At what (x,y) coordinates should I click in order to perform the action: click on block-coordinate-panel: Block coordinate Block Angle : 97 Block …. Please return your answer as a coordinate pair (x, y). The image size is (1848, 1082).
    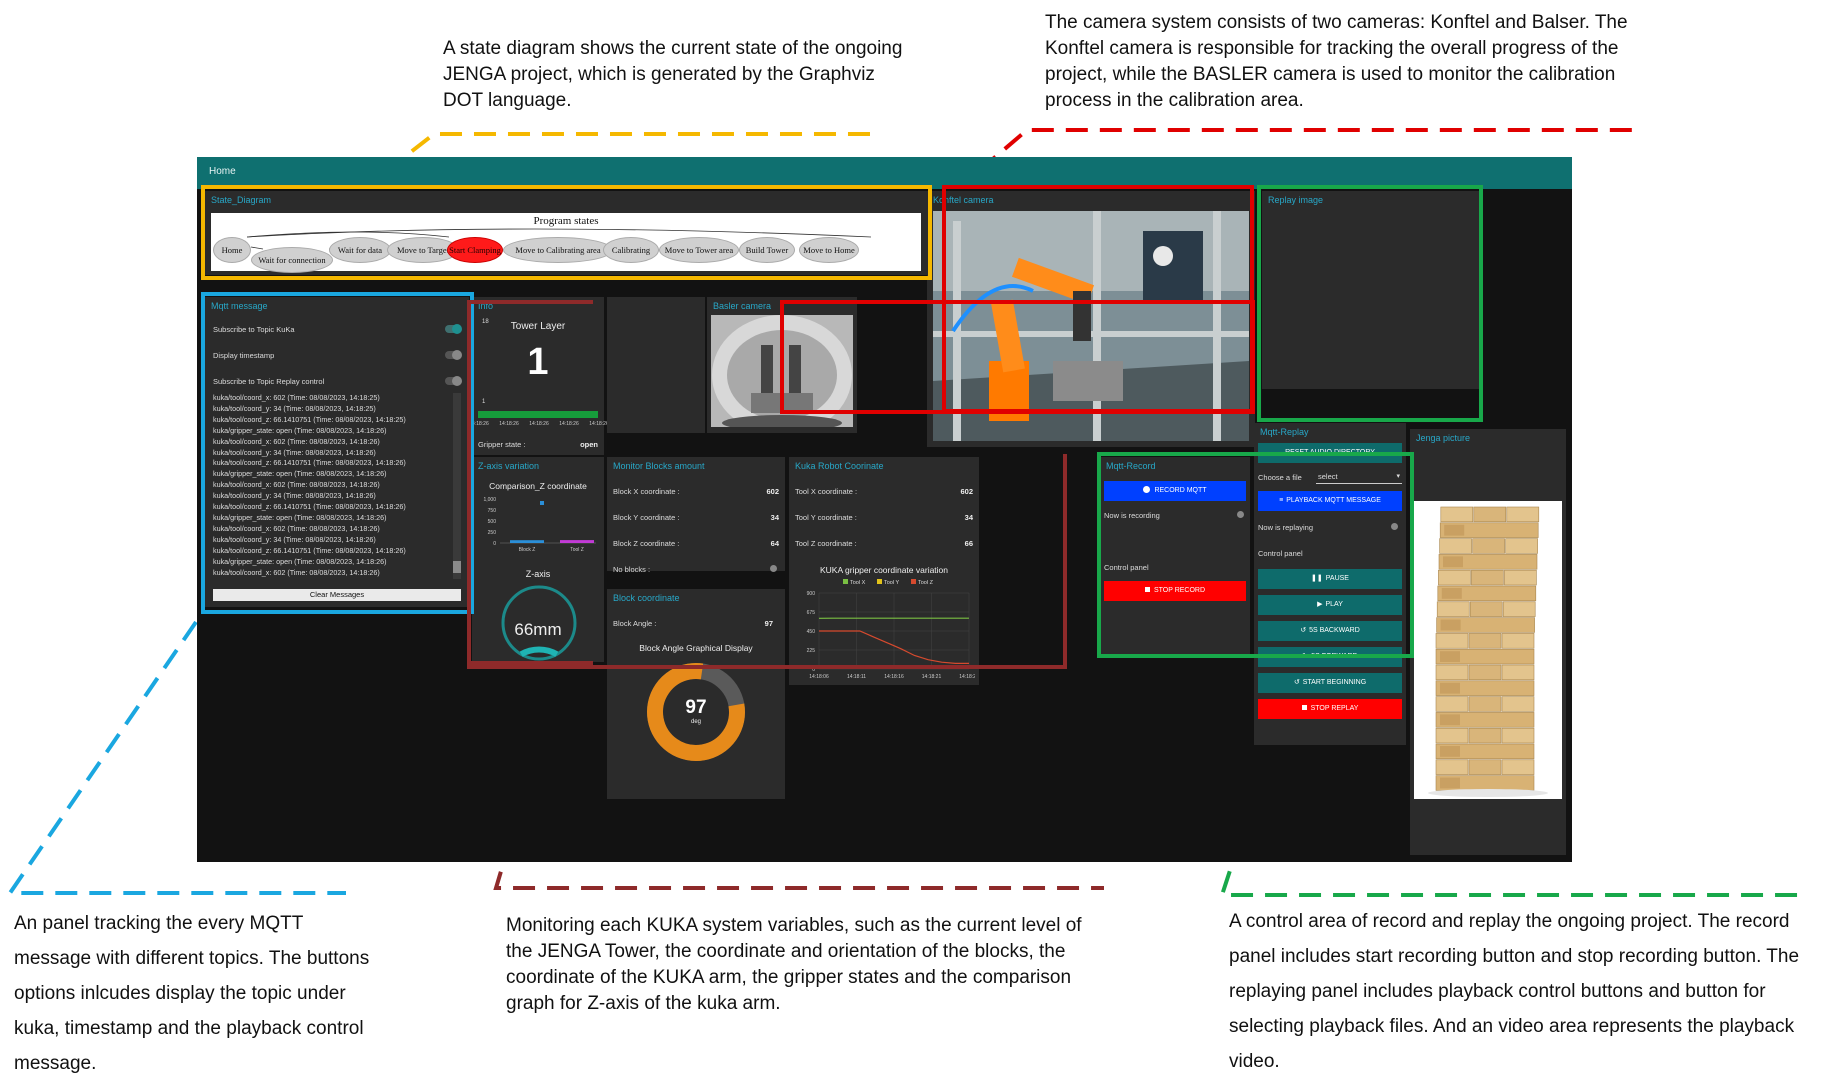
    Looking at the image, I should click on (696, 694).